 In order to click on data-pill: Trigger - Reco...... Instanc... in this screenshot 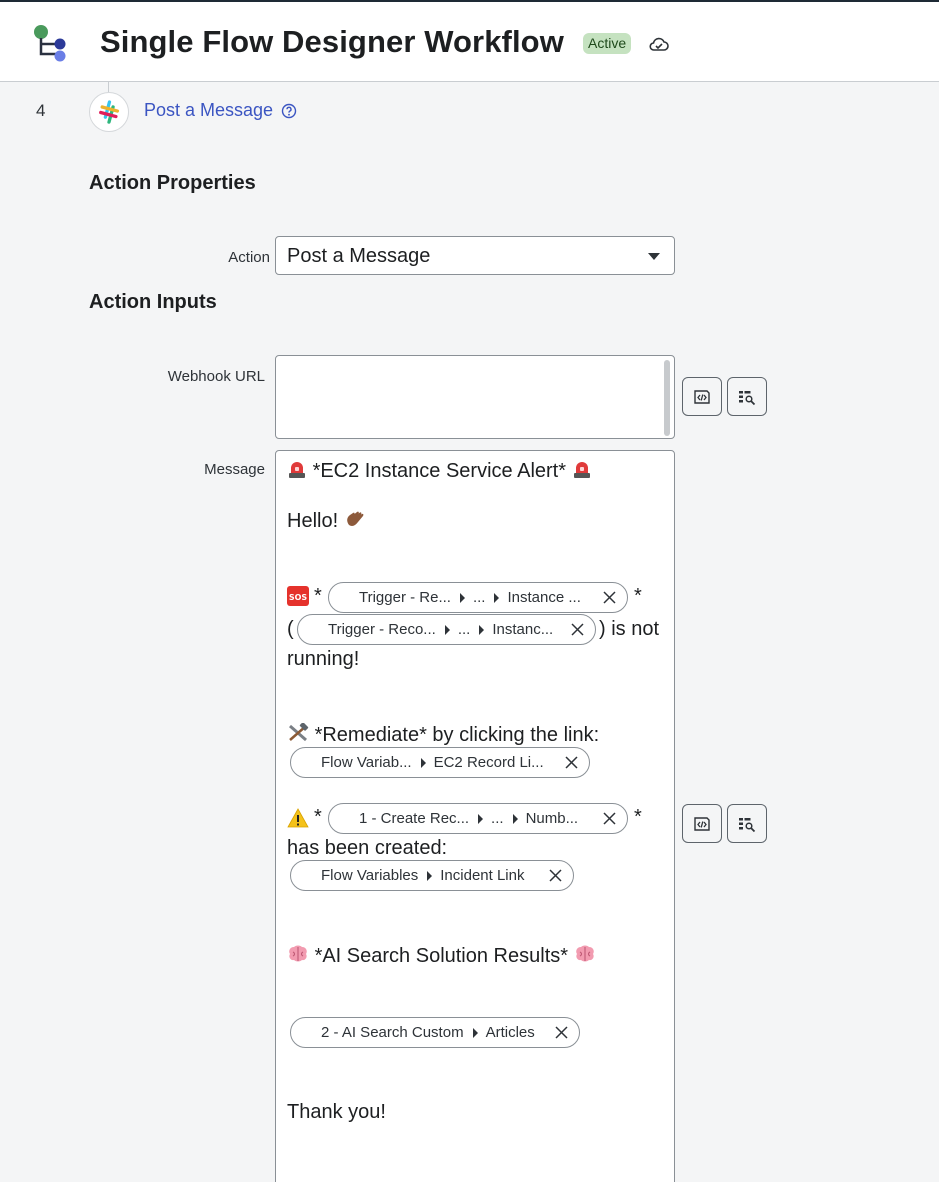, I will do `click(446, 629)`.